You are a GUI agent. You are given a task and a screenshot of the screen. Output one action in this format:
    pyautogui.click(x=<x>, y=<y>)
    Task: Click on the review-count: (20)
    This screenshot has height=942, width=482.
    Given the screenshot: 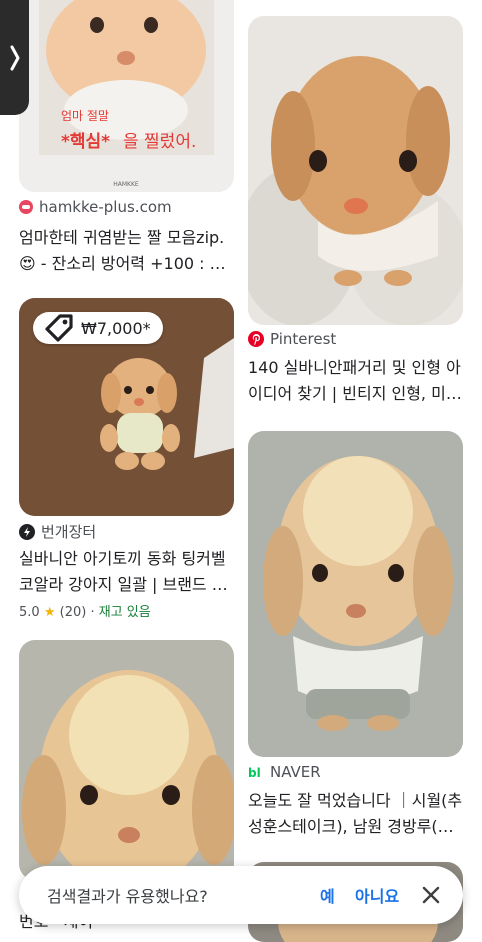 What is the action you would take?
    pyautogui.click(x=73, y=612)
    